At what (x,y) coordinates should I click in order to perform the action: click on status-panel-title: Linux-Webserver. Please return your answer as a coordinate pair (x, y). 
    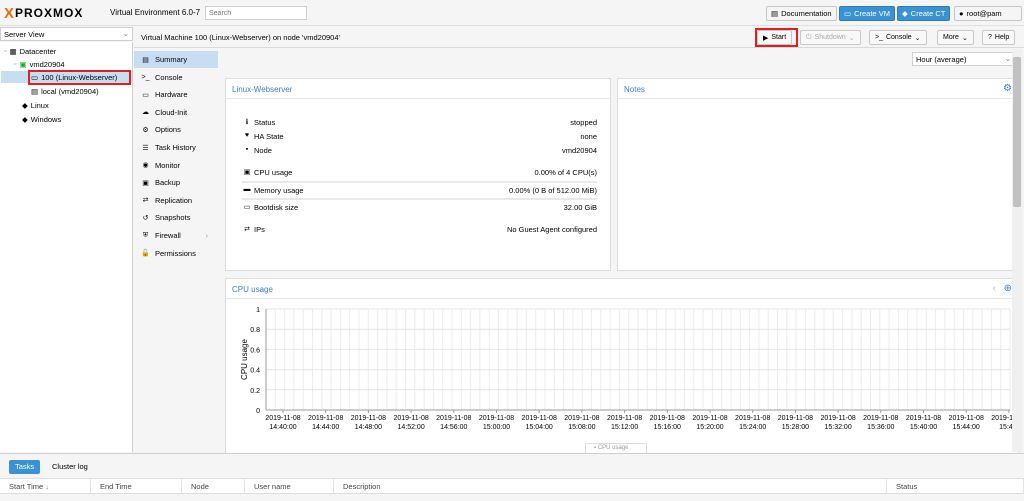
    Looking at the image, I should click on (262, 89).